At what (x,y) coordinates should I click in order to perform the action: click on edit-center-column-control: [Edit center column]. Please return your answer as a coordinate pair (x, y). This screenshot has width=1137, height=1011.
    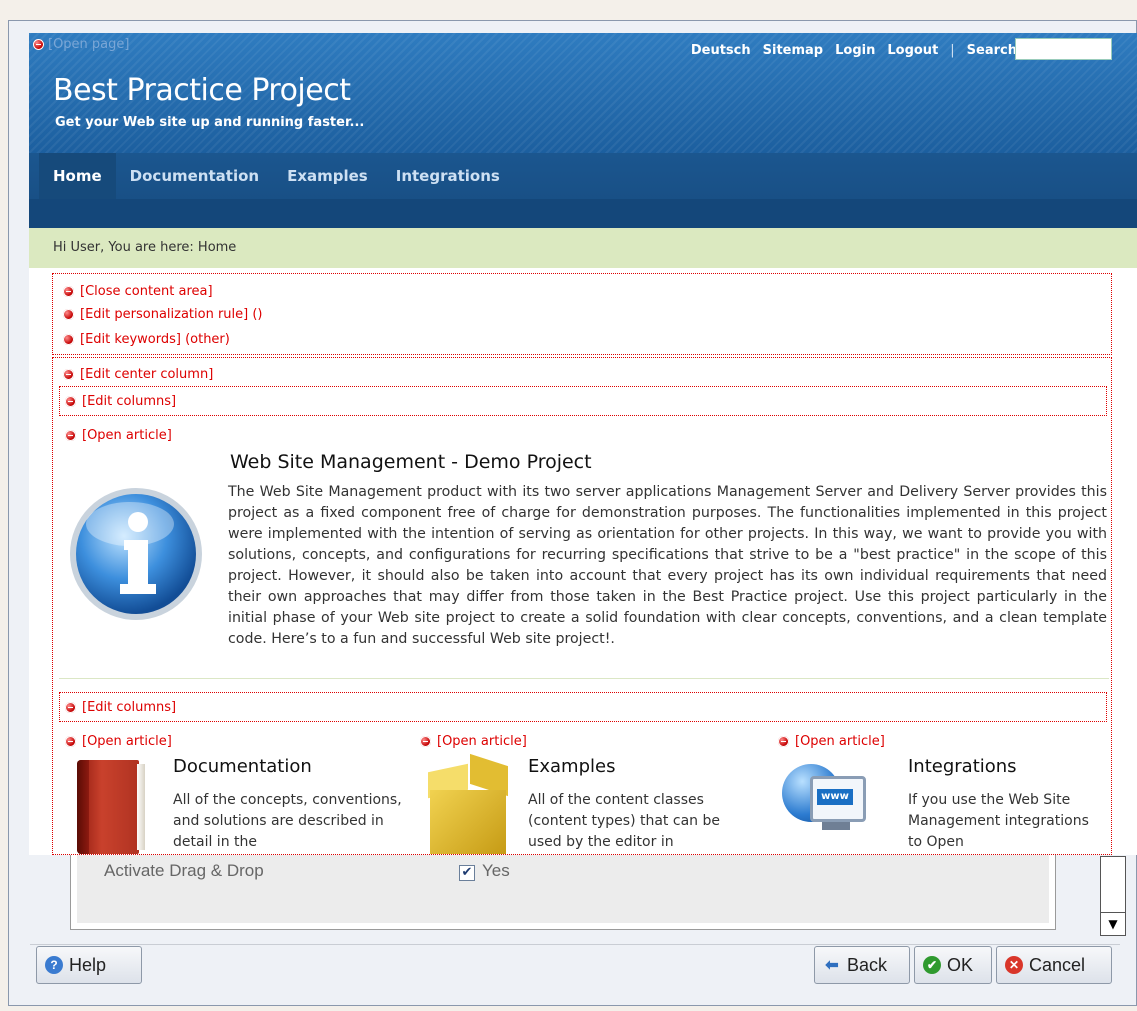
    Looking at the image, I should click on (138, 374).